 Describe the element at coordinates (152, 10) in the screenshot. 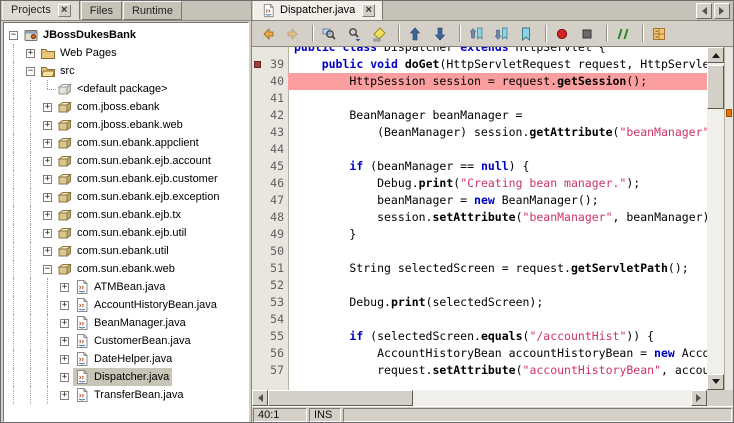

I see `tab-runtime: Runtime` at that location.